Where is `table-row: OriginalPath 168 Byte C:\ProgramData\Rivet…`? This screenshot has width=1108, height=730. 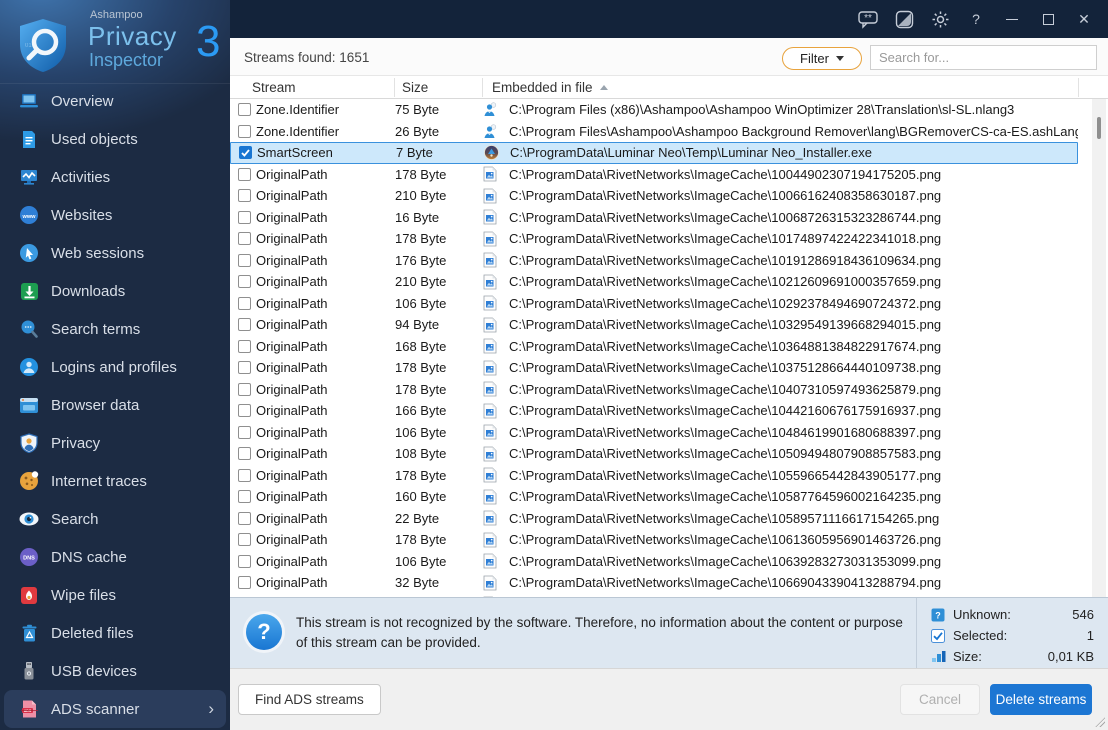 table-row: OriginalPath 168 Byte C:\ProgramData\Rivet… is located at coordinates (654, 347).